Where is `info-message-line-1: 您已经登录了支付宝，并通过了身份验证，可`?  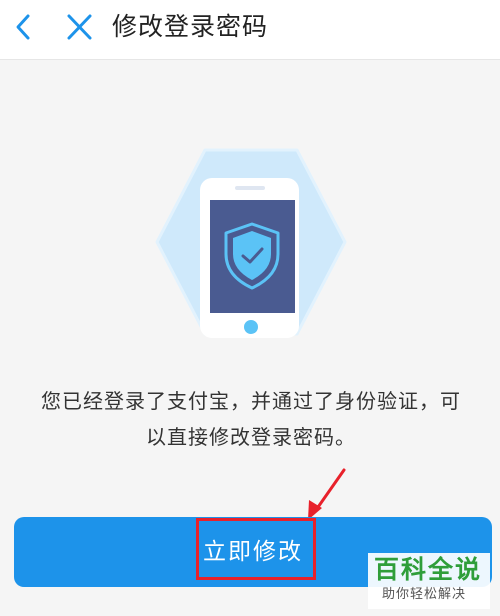
info-message-line-1: 您已经登录了支付宝，并通过了身份验证，可 is located at coordinates (251, 401).